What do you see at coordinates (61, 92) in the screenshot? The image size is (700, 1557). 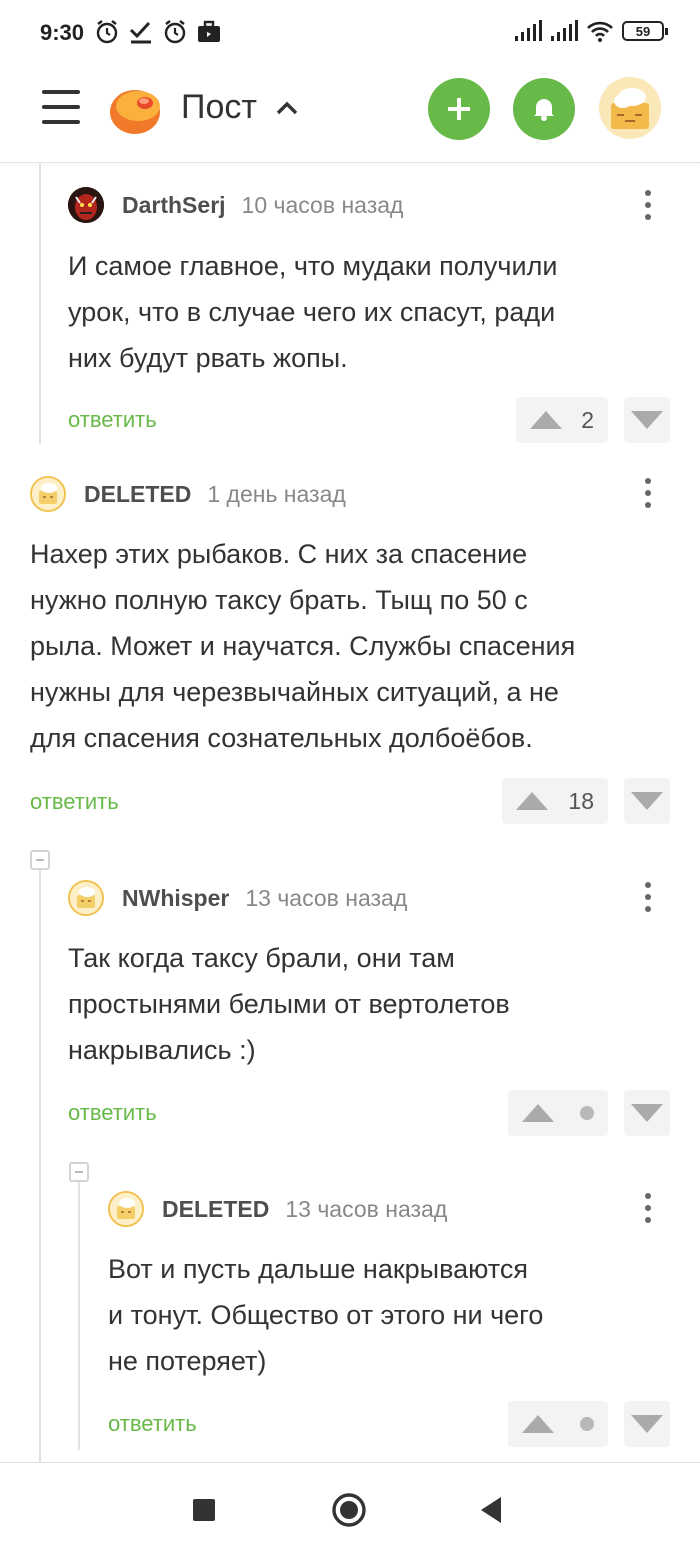 I see `menu-icon` at bounding box center [61, 92].